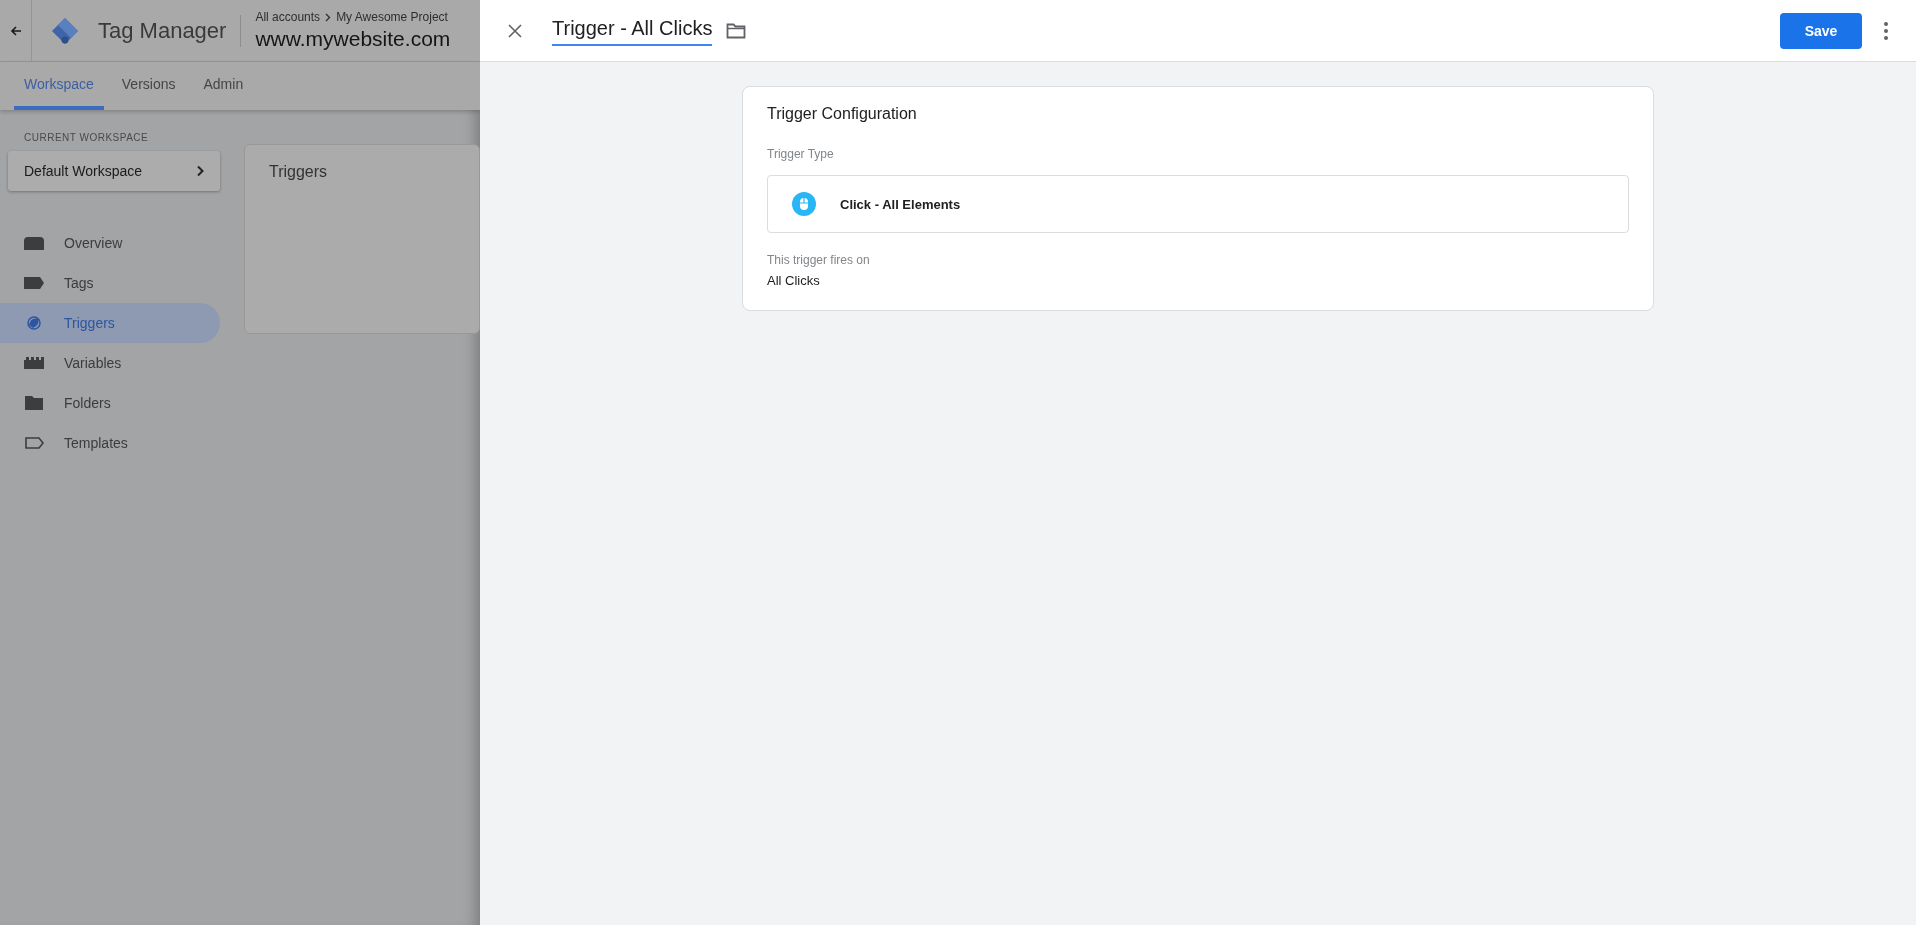 The image size is (1916, 925). What do you see at coordinates (515, 30) in the screenshot?
I see `close-icon` at bounding box center [515, 30].